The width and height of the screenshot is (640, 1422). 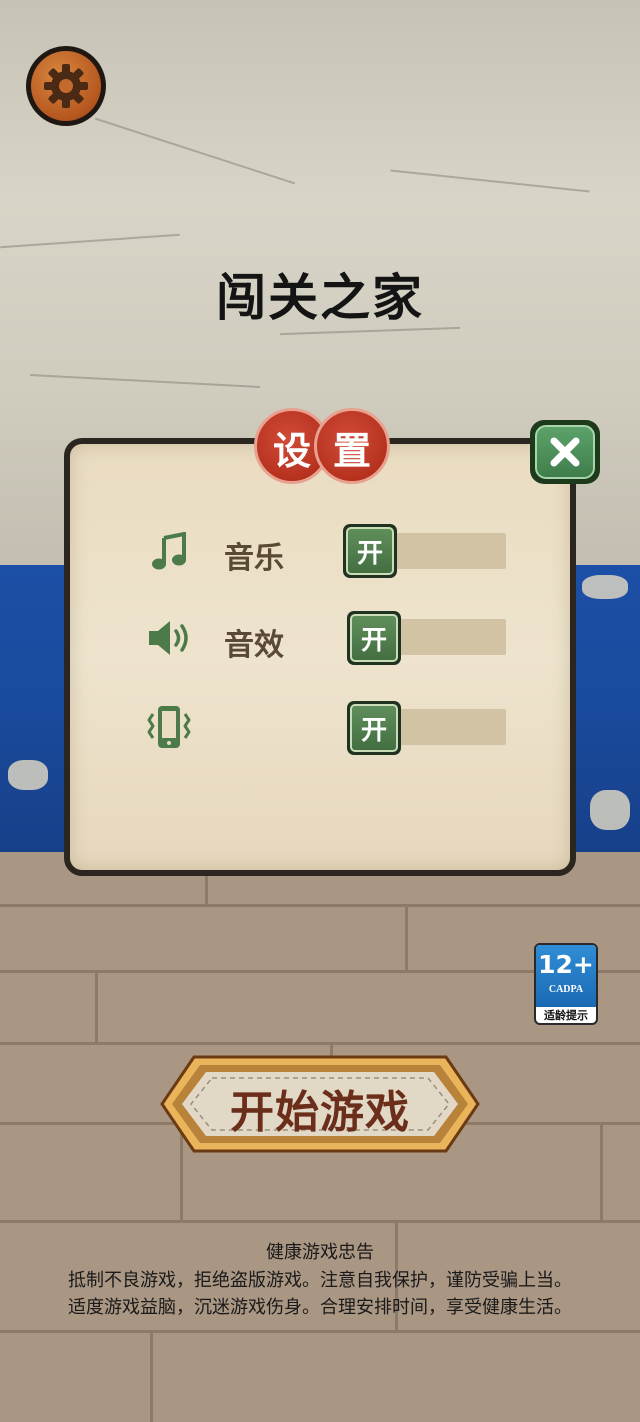 I want to click on health-notice-line: 适度游戏益脑，沉迷游戏伤身。合理安排时间，享受健康生活。, so click(x=320, y=1307).